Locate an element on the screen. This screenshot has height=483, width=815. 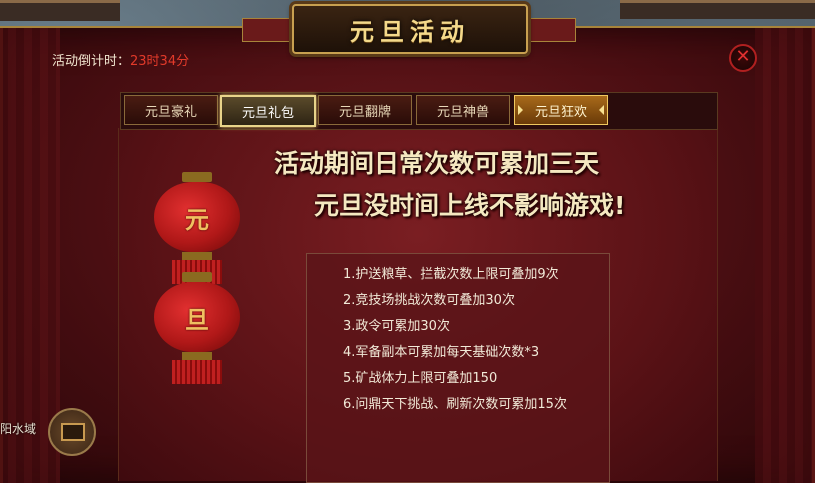
lantern-dan: 旦 is located at coordinates (197, 328).